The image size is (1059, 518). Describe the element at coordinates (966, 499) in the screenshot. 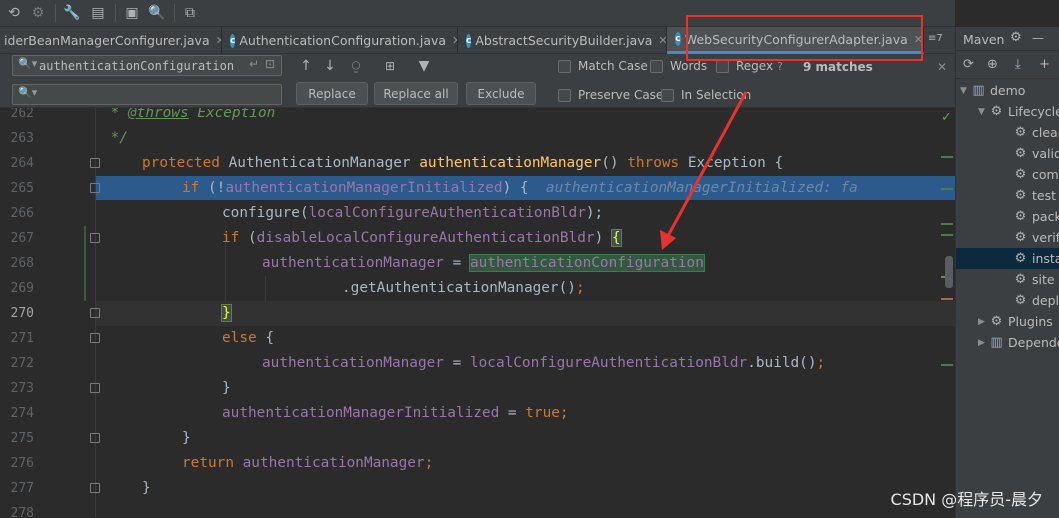

I see `watermark: CSDN @程序员-晨夕` at that location.